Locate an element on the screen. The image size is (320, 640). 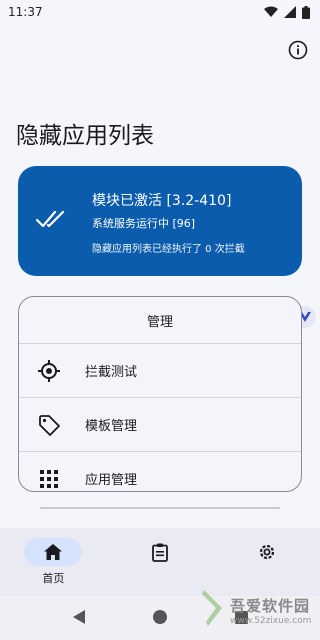
watermark-text: 吾爱软件园 www.52zixue.com is located at coordinates (270, 610).